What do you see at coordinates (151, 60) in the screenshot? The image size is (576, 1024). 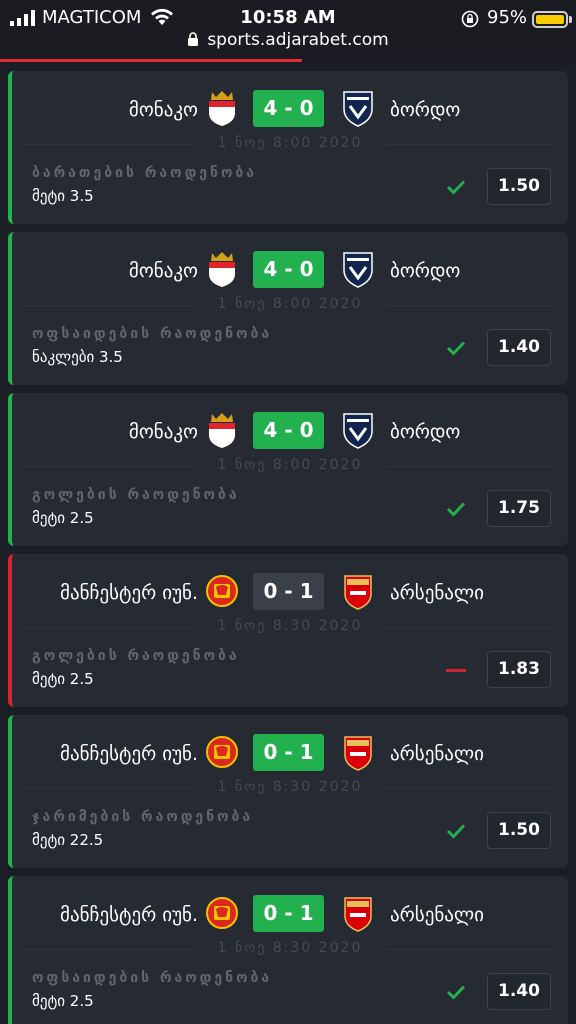 I see `page-load-progress` at bounding box center [151, 60].